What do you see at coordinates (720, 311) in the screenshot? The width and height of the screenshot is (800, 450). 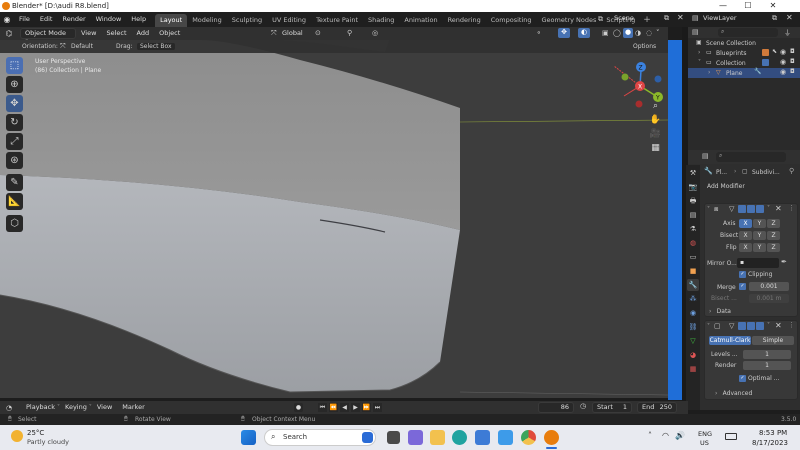 I see `data-subpanel: › Data` at bounding box center [720, 311].